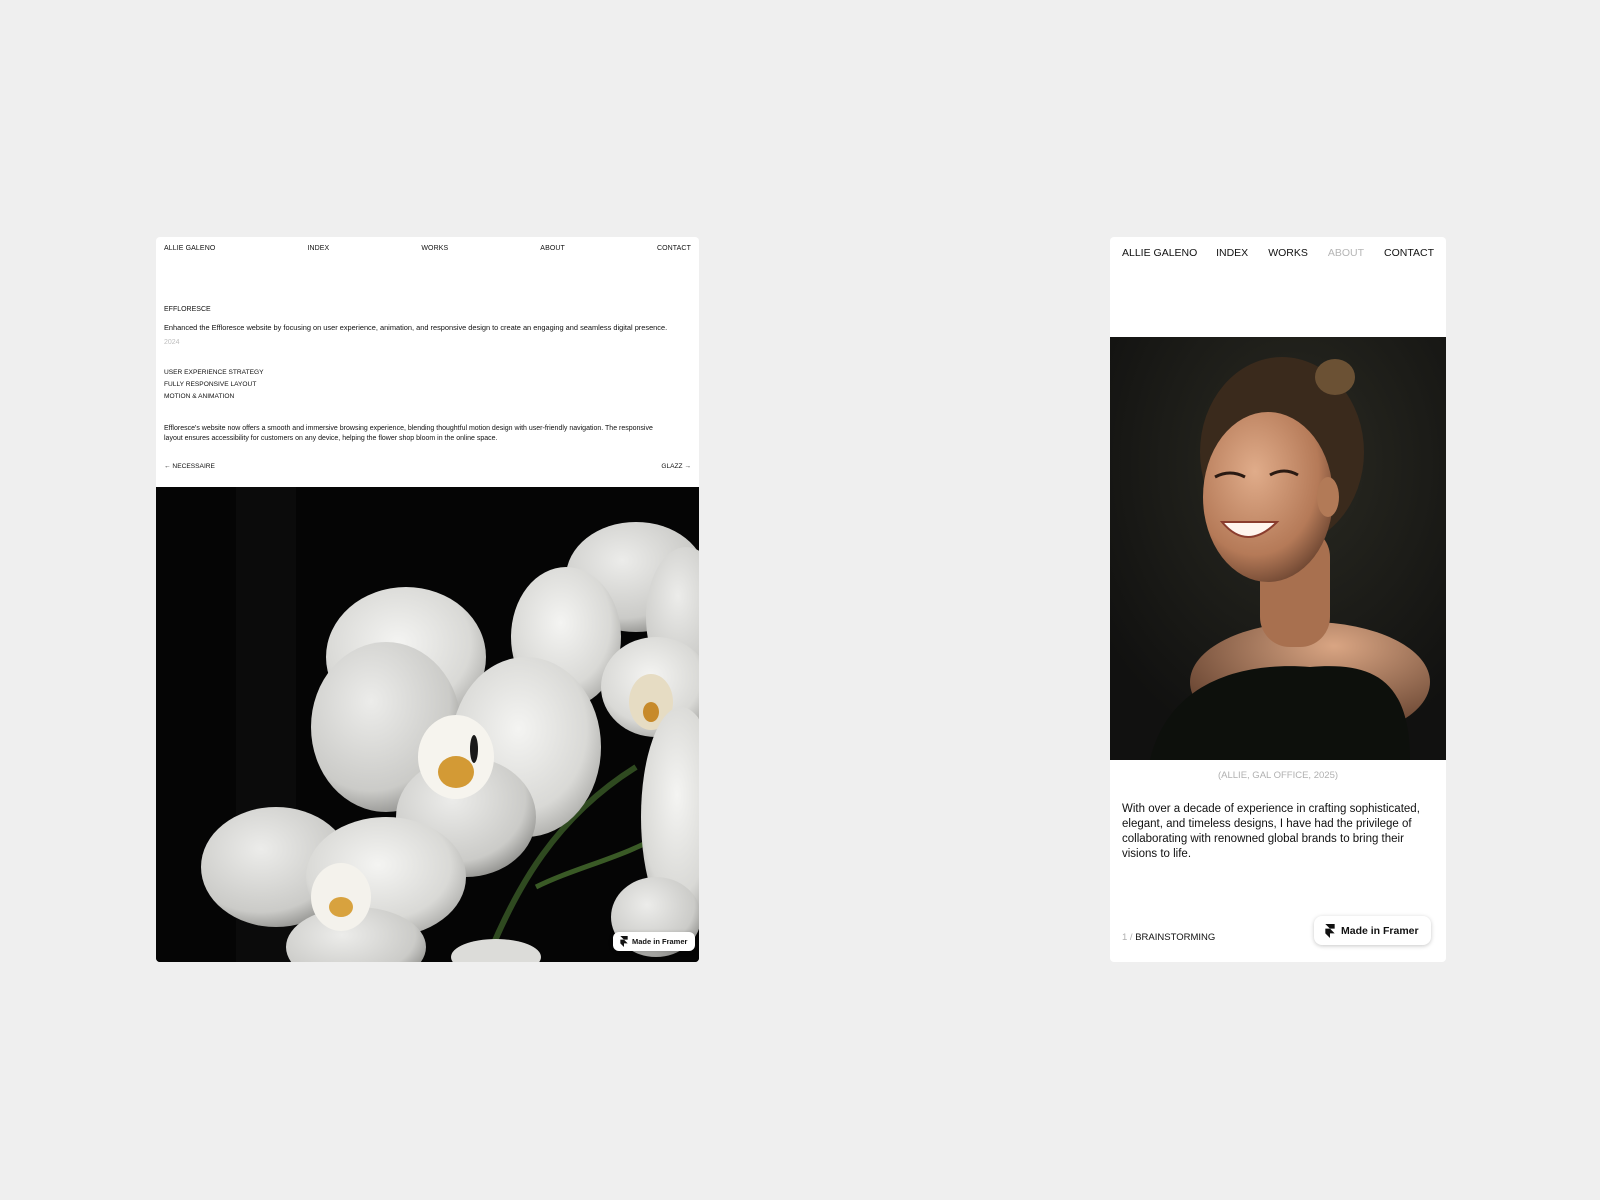  What do you see at coordinates (1325, 253) in the screenshot?
I see `nav-links: INDEX WORKS ABOUT CONTACT` at bounding box center [1325, 253].